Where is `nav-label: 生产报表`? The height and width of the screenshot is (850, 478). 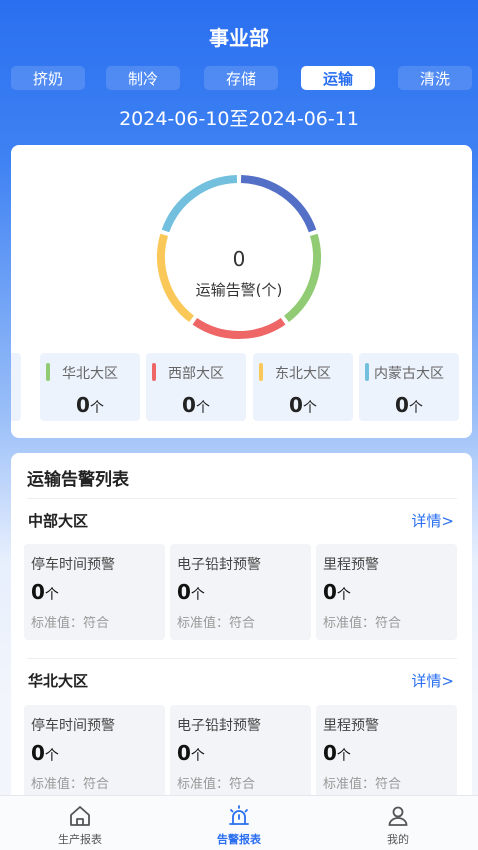 nav-label: 生产报表 is located at coordinates (80, 839).